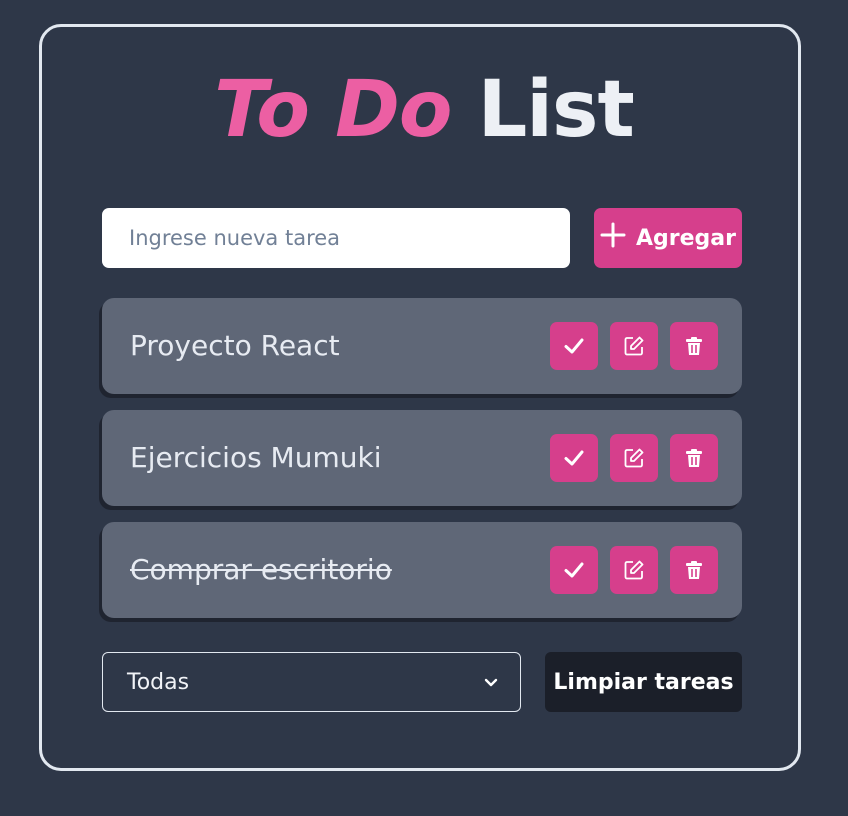 This screenshot has width=848, height=816. I want to click on task-item: Ejercicios Mumuki, so click(422, 458).